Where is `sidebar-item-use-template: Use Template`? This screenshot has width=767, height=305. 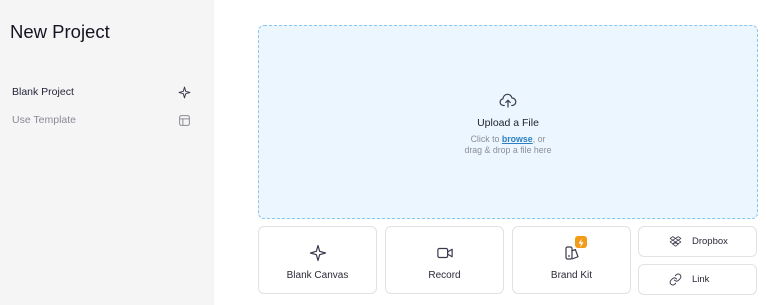
sidebar-item-use-template: Use Template is located at coordinates (107, 121).